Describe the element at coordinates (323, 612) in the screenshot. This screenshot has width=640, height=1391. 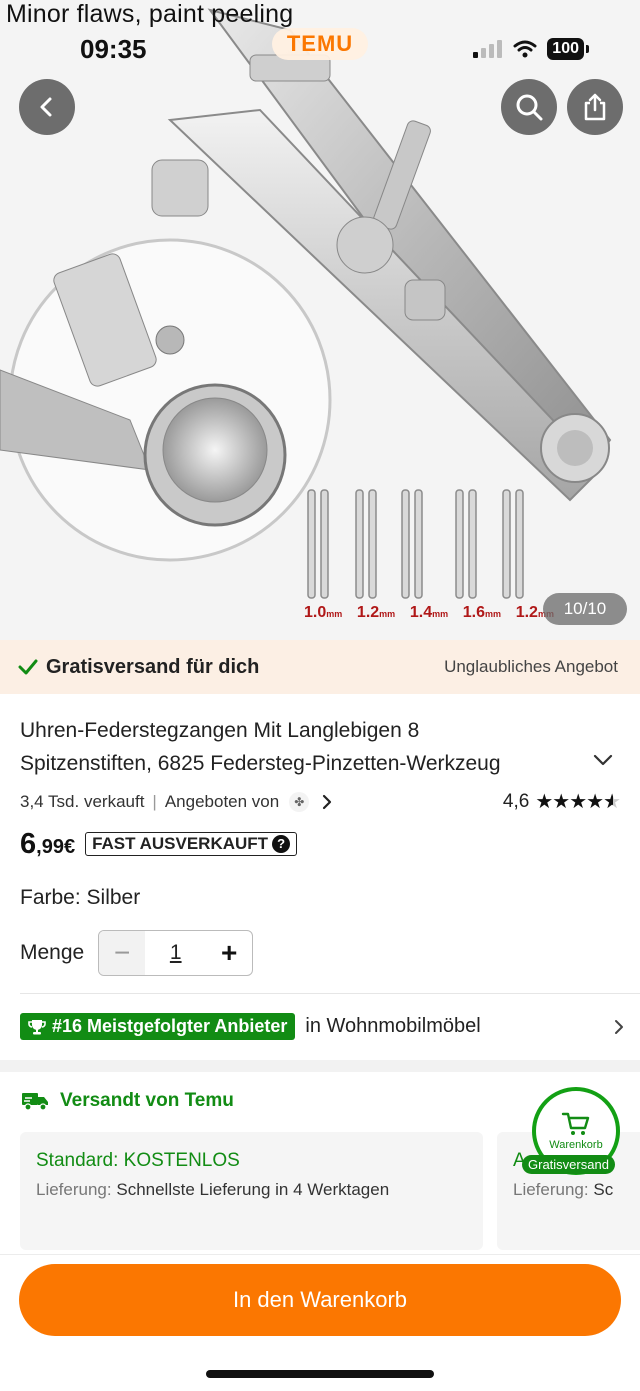
I see `pin-size-label: 1.0mm` at that location.